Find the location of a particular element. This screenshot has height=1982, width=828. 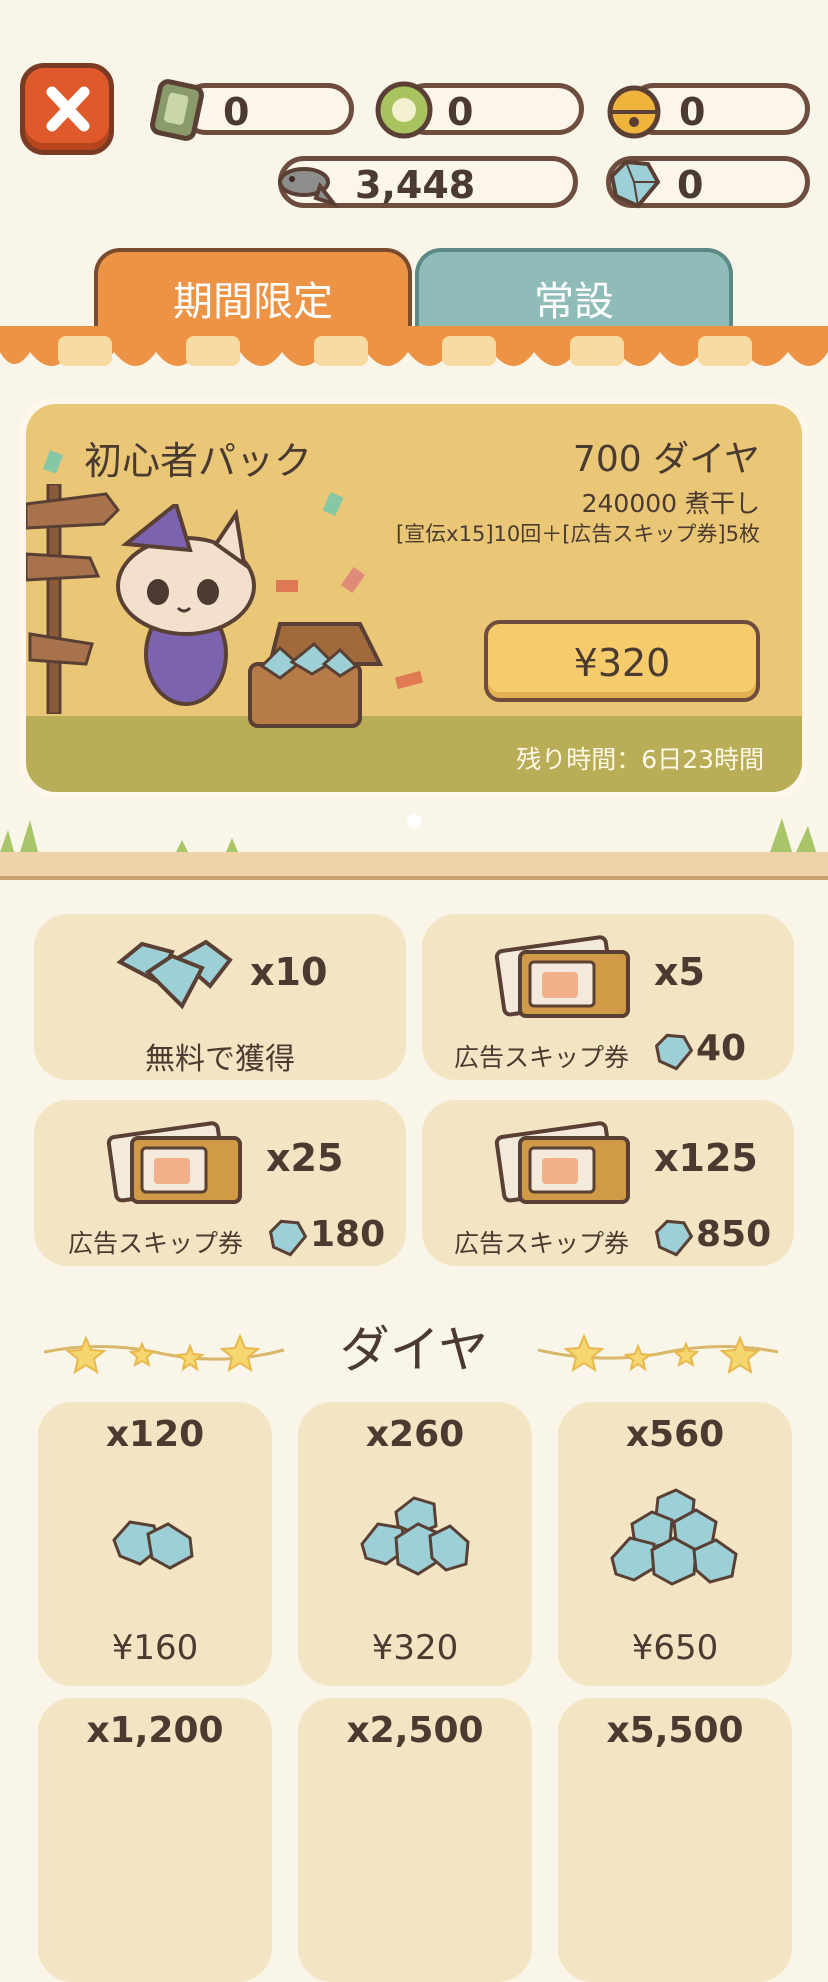

diamond-pack-qty: x560 is located at coordinates (675, 1434).